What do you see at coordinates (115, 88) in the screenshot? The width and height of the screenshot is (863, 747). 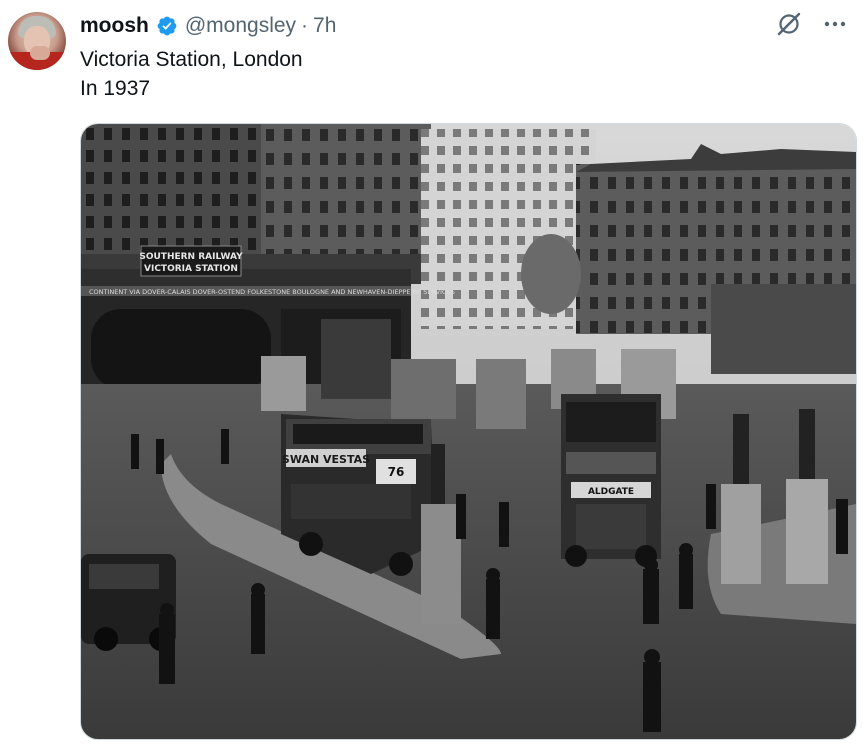 I see `tweet-text-line-2: In 1937` at bounding box center [115, 88].